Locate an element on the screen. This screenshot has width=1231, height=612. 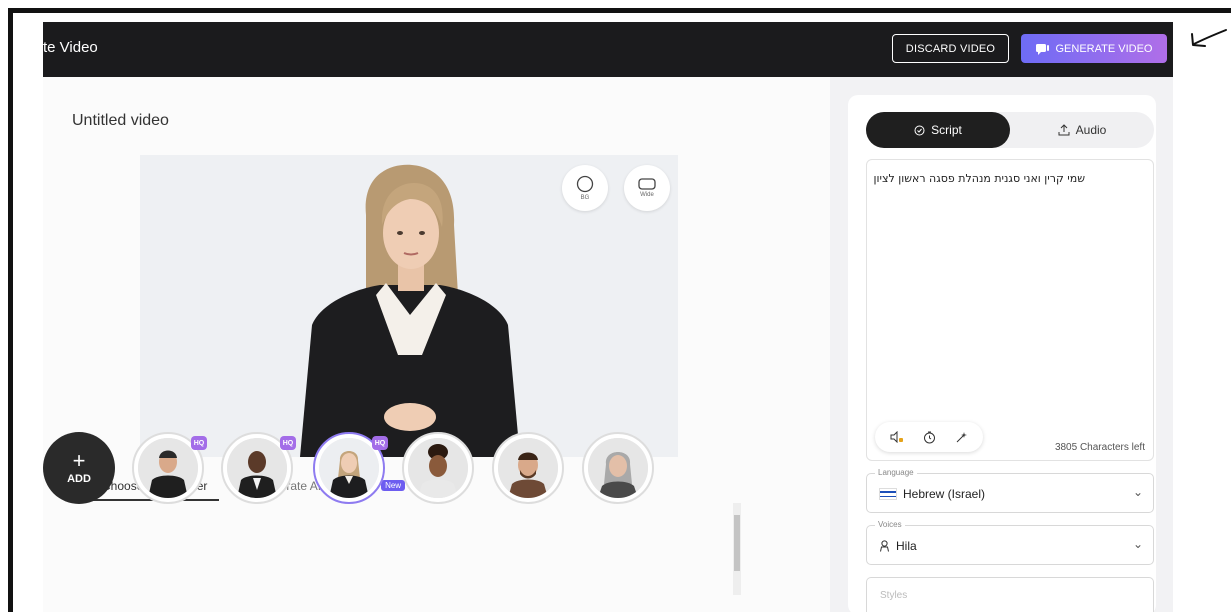
voice-select: Voices Hila ⌄ is located at coordinates (1010, 542).